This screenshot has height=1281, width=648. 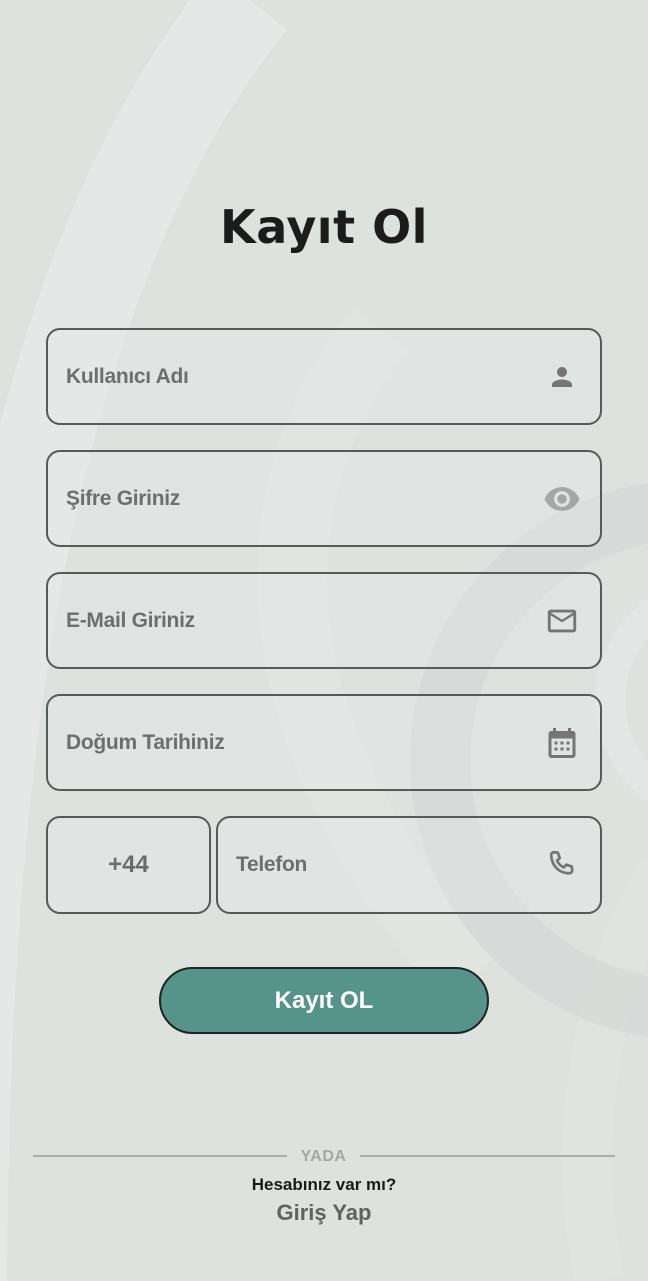 I want to click on country-code-selector: +44, so click(x=128, y=865).